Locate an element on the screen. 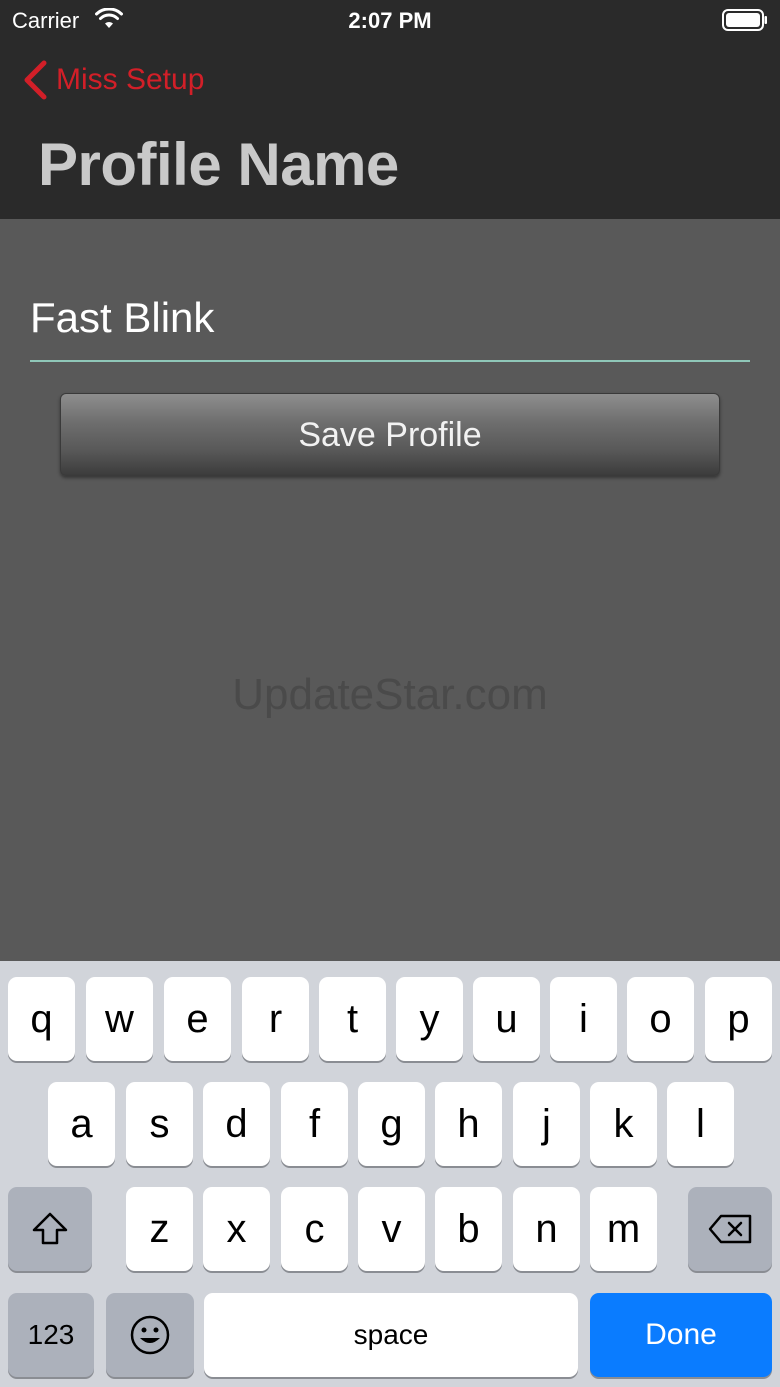 This screenshot has width=780, height=1387. key-h: h is located at coordinates (468, 1124).